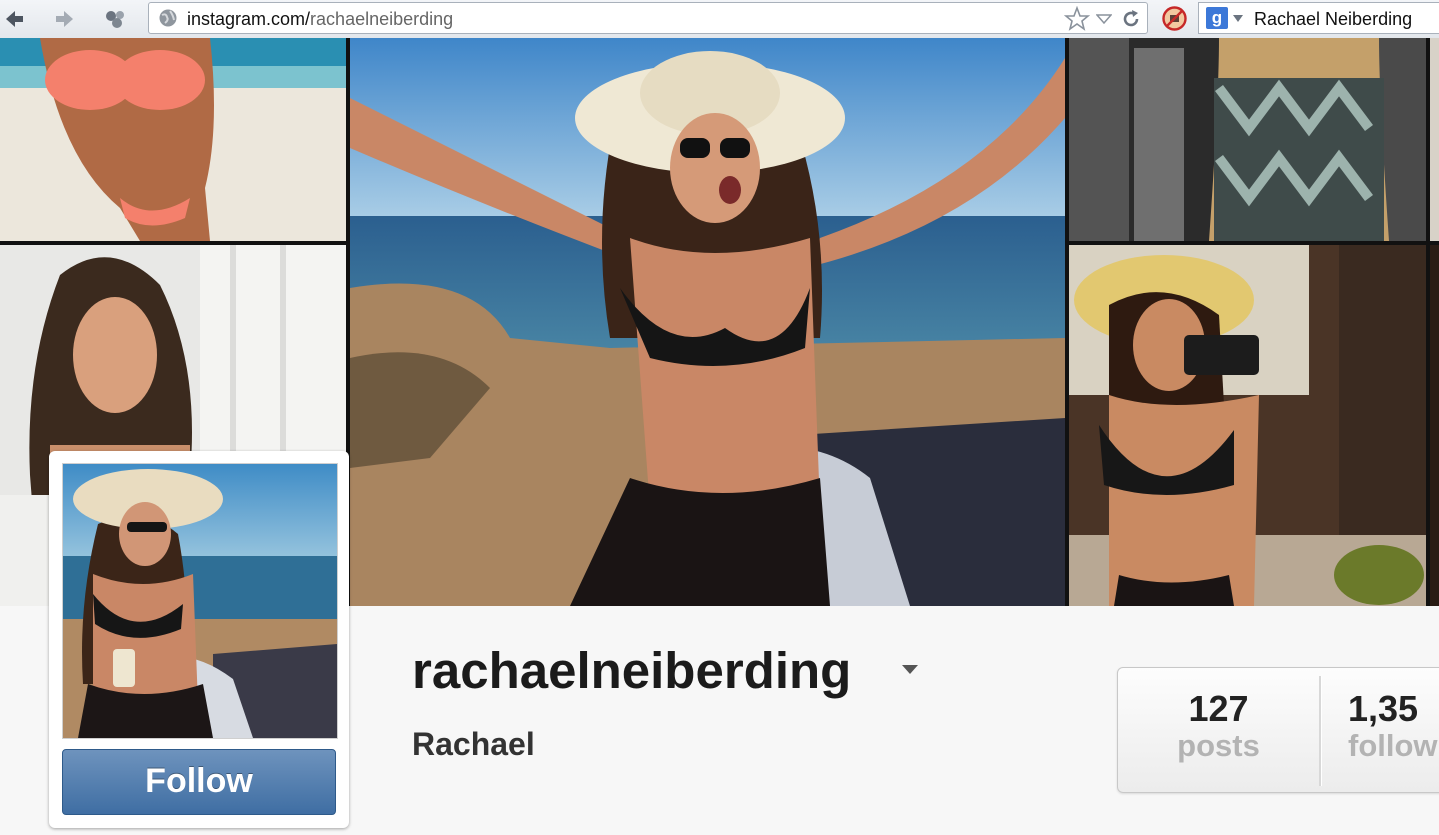 The width and height of the screenshot is (1439, 835). I want to click on search-bar: g Rachael Neiberding, so click(1318, 18).